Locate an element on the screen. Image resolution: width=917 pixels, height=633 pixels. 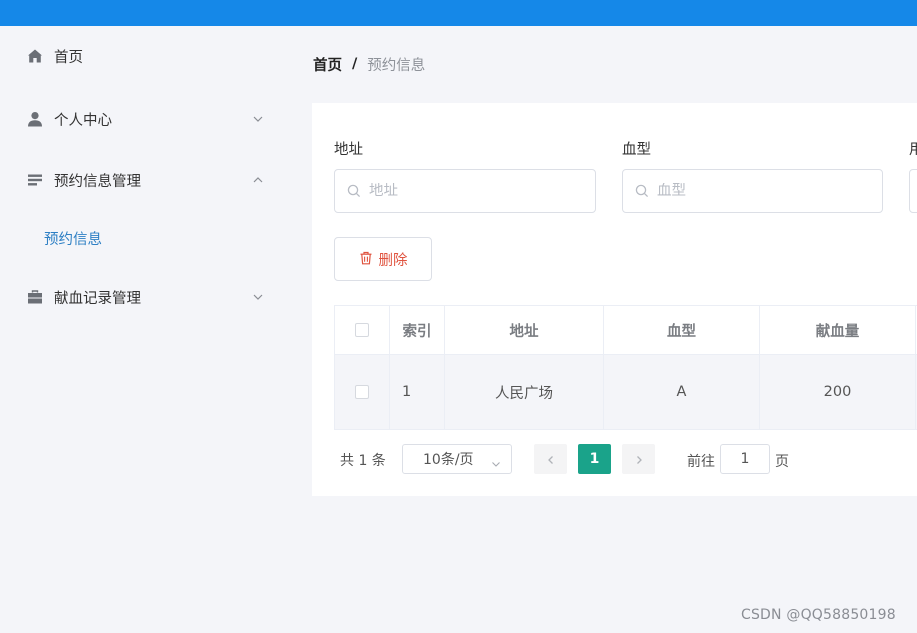
sidebar-item-donation-records: 献血记录管理 is located at coordinates (142, 297).